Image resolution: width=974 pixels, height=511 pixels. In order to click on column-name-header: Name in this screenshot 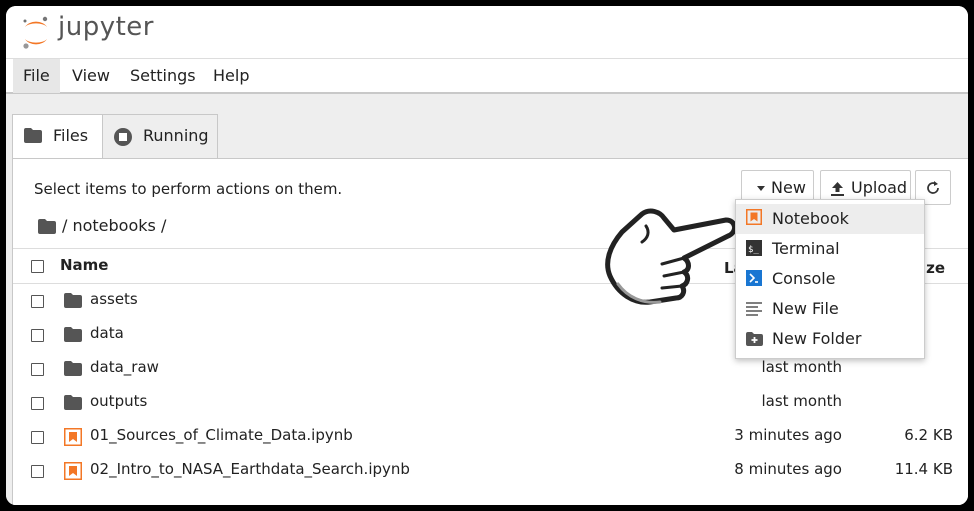, I will do `click(84, 265)`.